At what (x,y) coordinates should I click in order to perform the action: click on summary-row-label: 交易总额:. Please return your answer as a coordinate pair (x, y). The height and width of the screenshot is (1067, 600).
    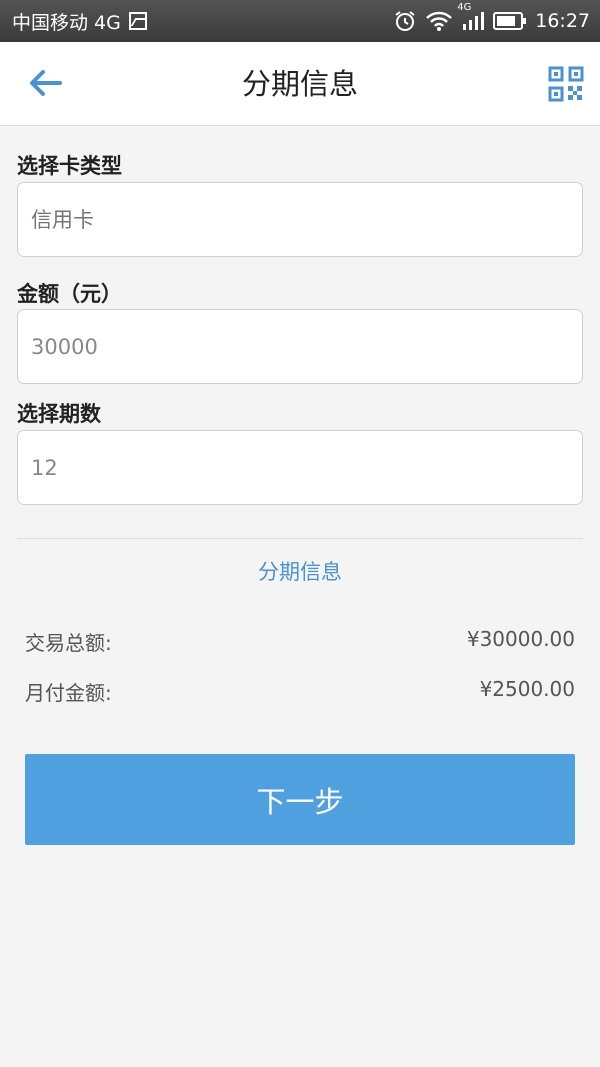
    Looking at the image, I should click on (68, 643).